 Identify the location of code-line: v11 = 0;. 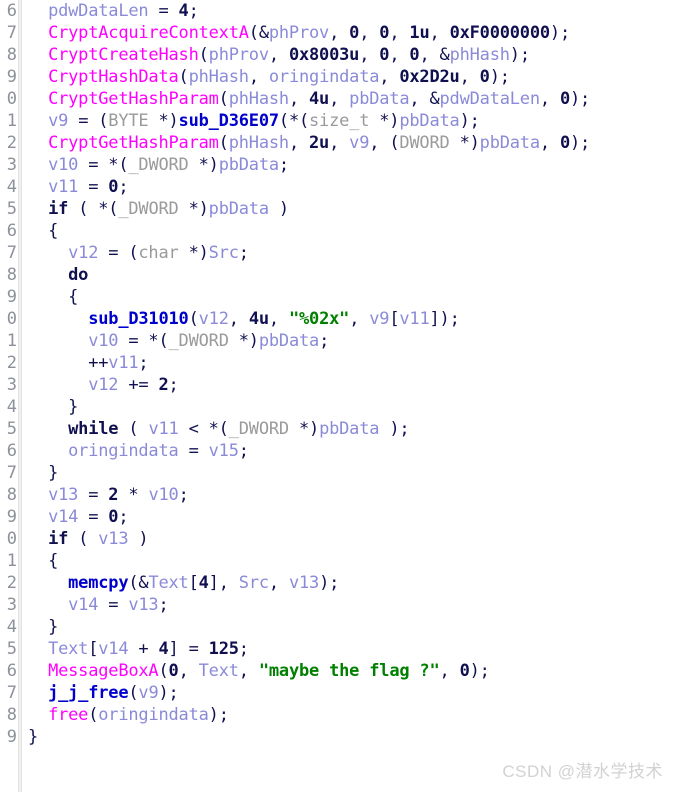
(352, 187).